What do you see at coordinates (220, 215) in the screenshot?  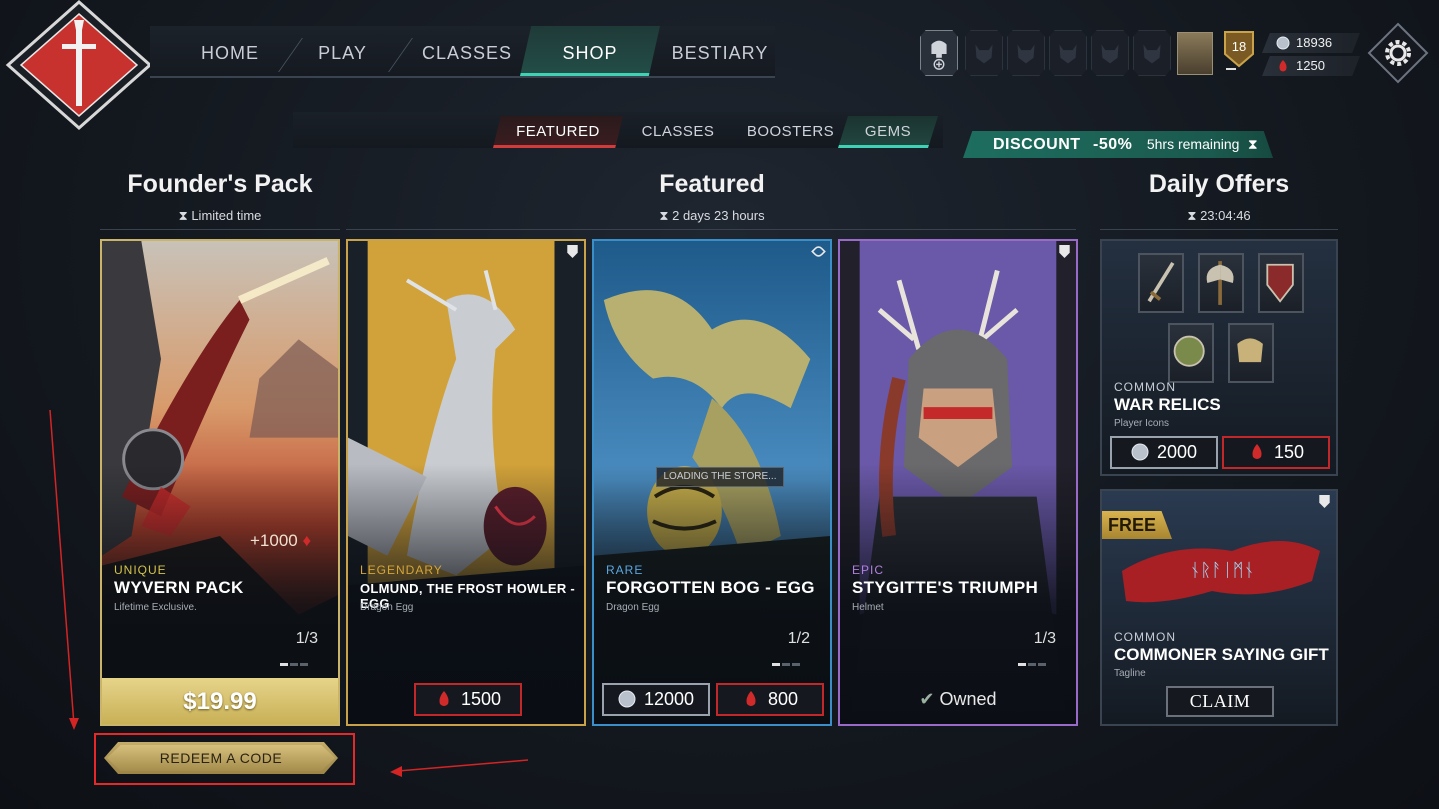 I see `founders-timer: ⧗ Limited time` at bounding box center [220, 215].